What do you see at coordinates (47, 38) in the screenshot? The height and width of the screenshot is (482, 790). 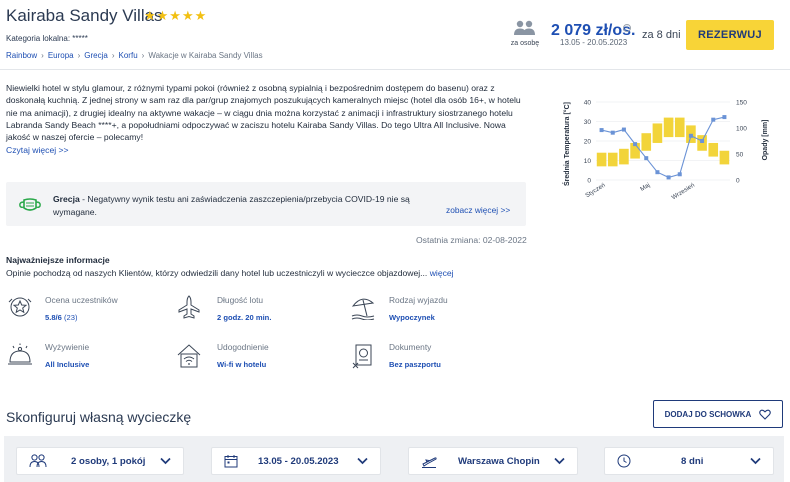 I see `local-category: Kategoria lokalna: *****` at bounding box center [47, 38].